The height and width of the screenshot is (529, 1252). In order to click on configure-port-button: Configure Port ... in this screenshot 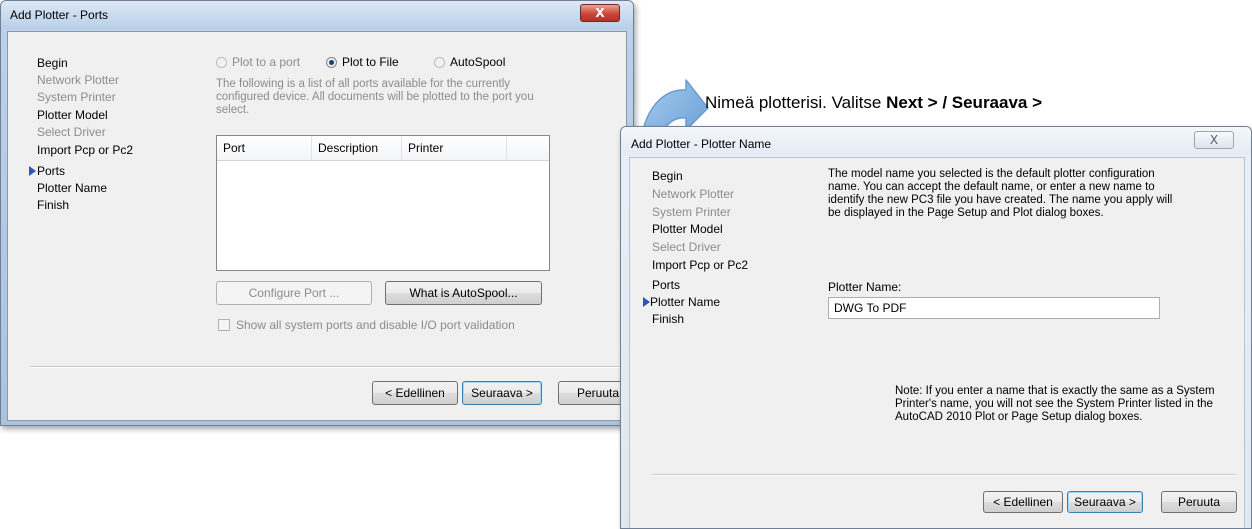, I will do `click(294, 293)`.